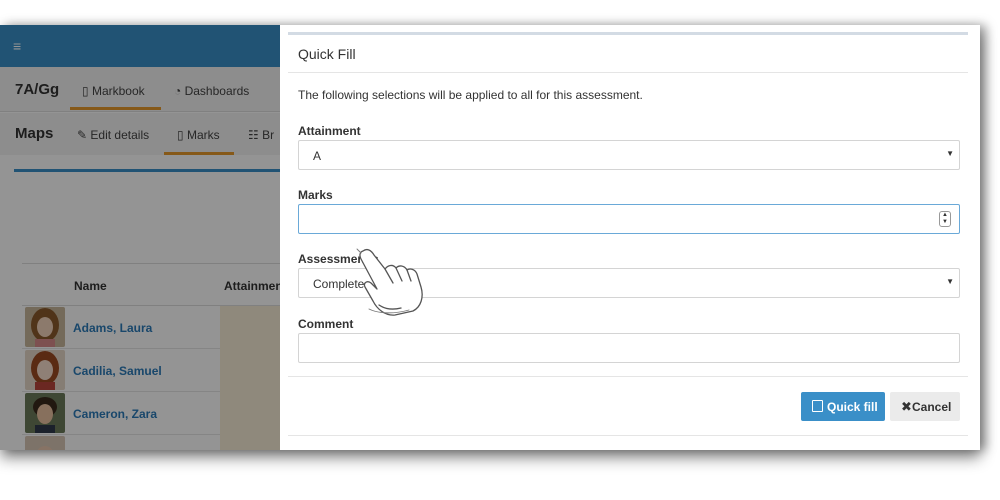 The image size is (1000, 500). Describe the element at coordinates (945, 219) in the screenshot. I see `number-spinner-icon: ▲ ▼` at that location.